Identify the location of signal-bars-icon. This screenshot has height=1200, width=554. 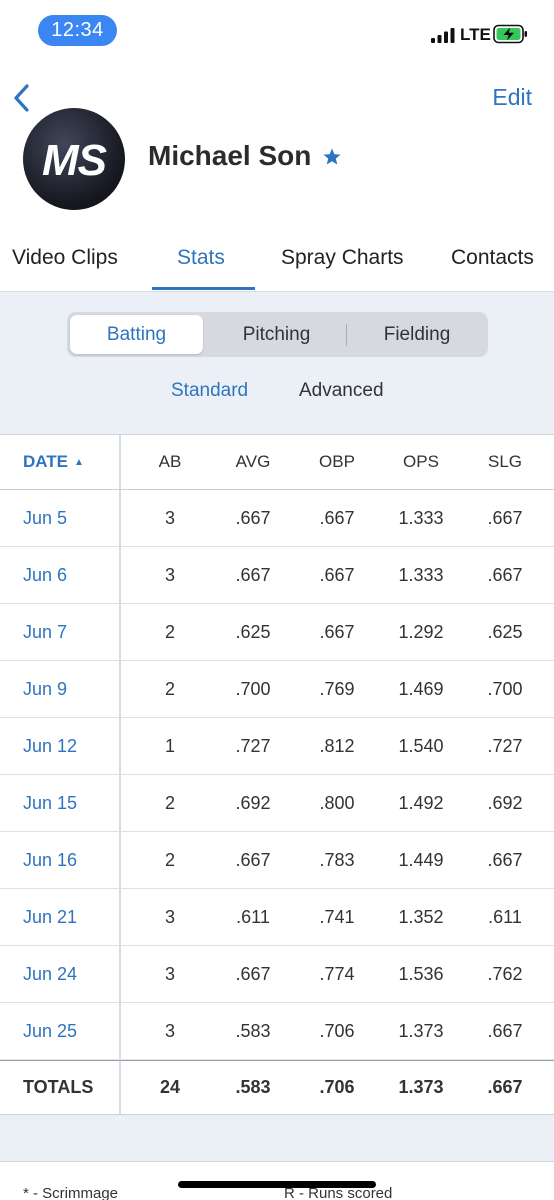
(443, 35).